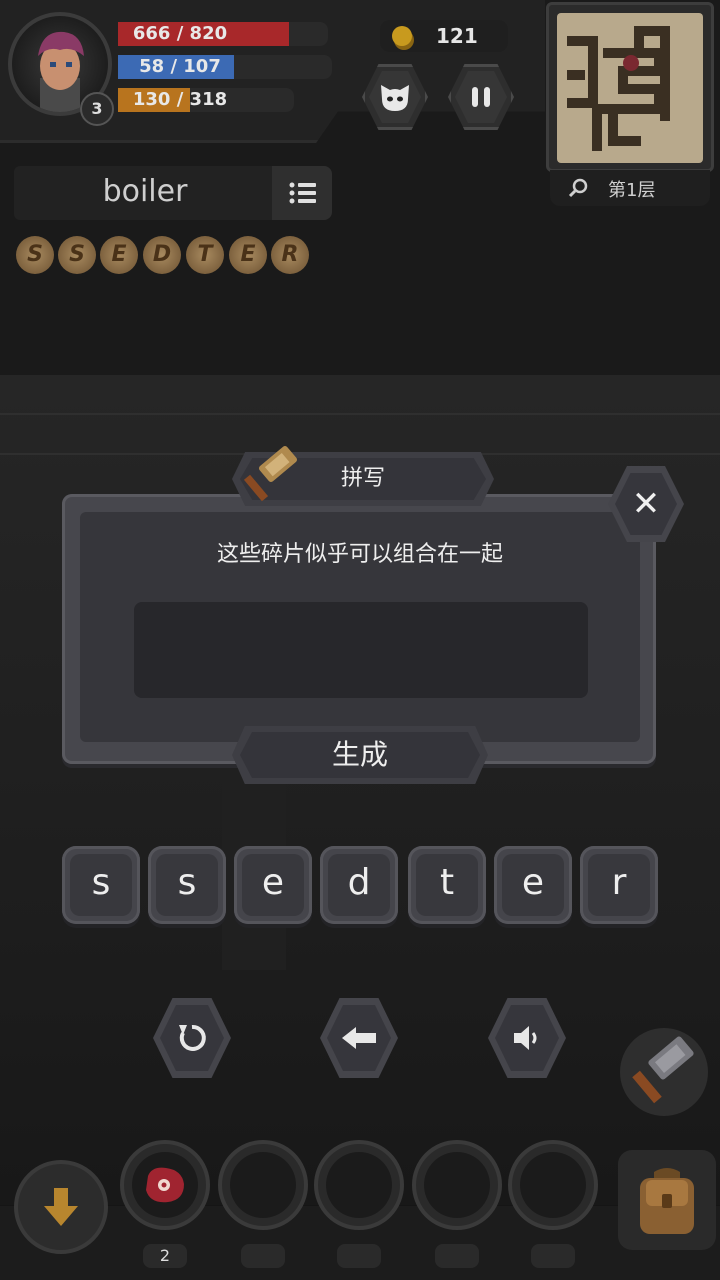 The image size is (720, 1280). I want to click on coin-counter: 121, so click(444, 36).